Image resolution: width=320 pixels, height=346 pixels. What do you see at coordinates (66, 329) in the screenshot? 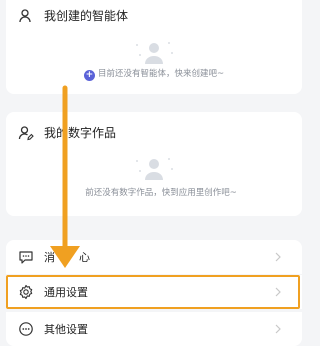
I see `menu-item-other-settings-label: 其他设置` at bounding box center [66, 329].